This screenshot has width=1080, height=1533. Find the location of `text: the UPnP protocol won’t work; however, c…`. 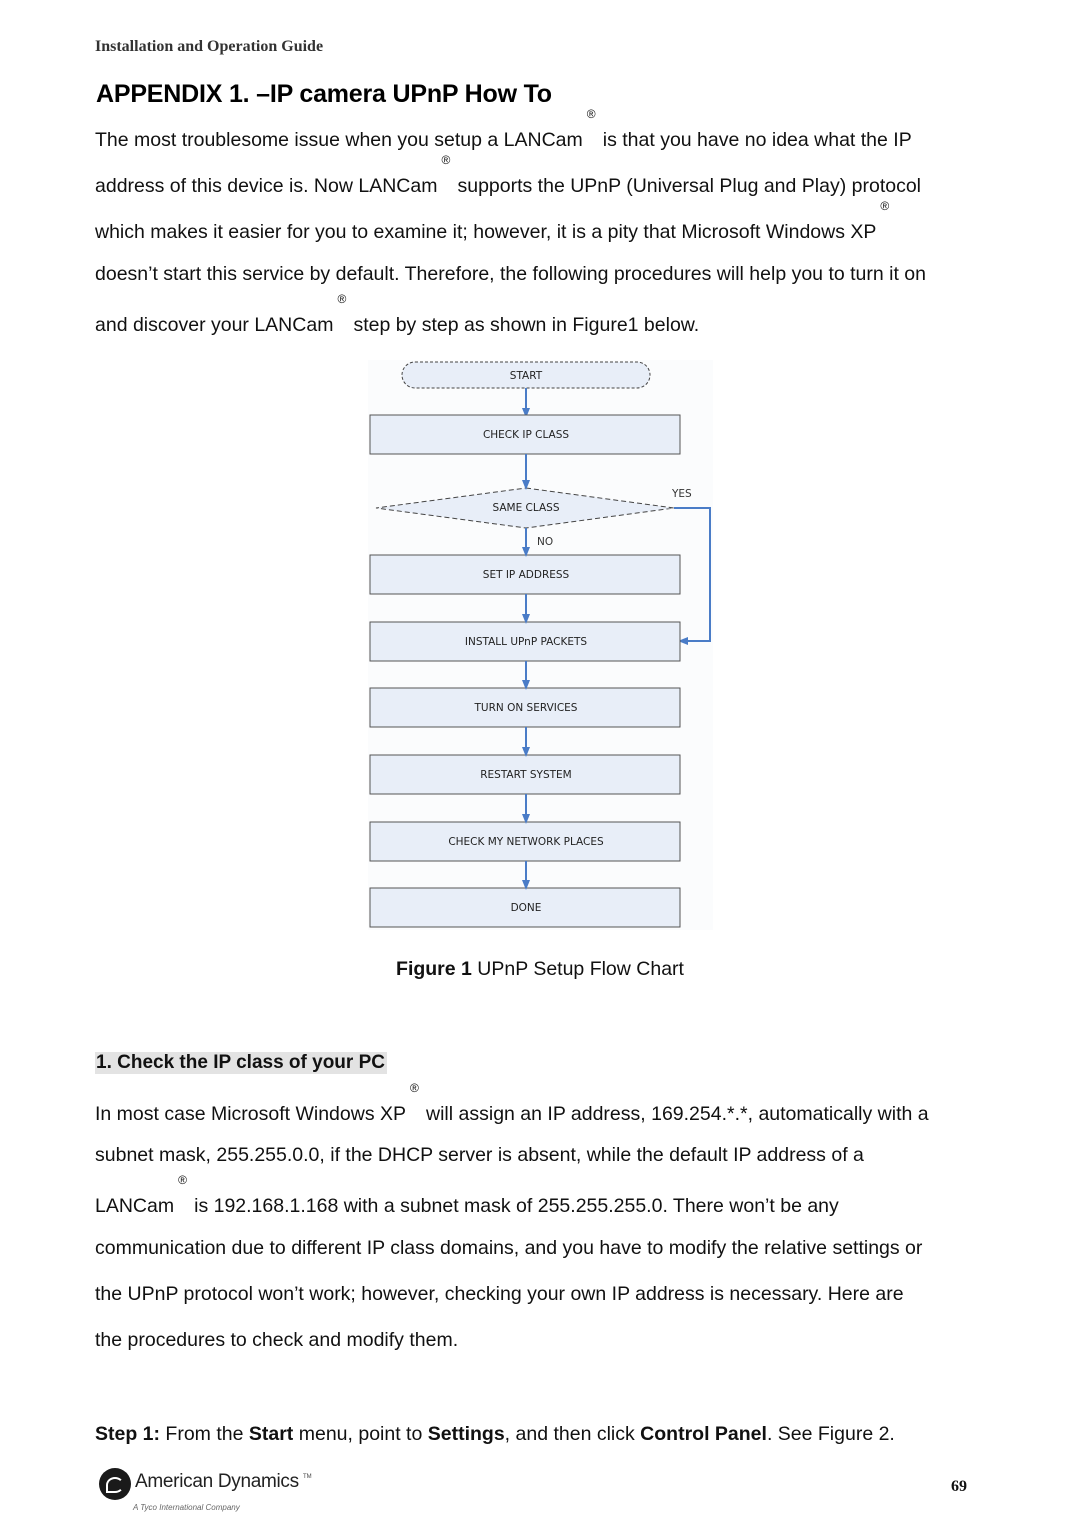

text: the UPnP protocol won’t work; however, c… is located at coordinates (499, 1294).